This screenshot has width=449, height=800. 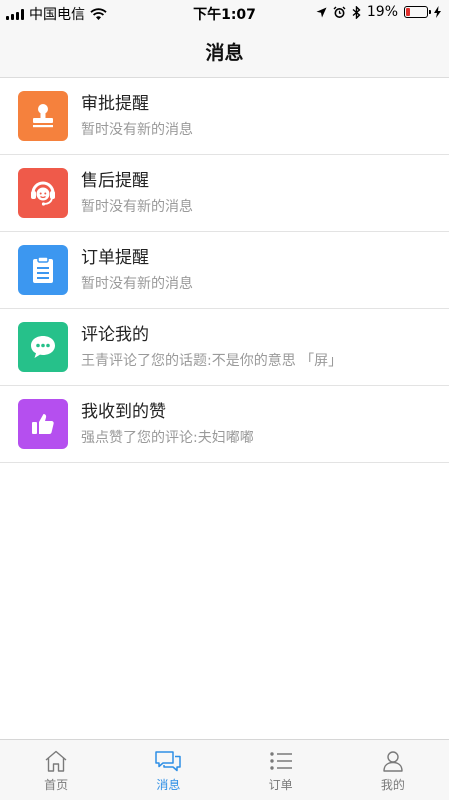 I want to click on message-item-likes: 我收到的赞 强点赞了您的评论:夫妇嘟嘟, so click(x=224, y=424).